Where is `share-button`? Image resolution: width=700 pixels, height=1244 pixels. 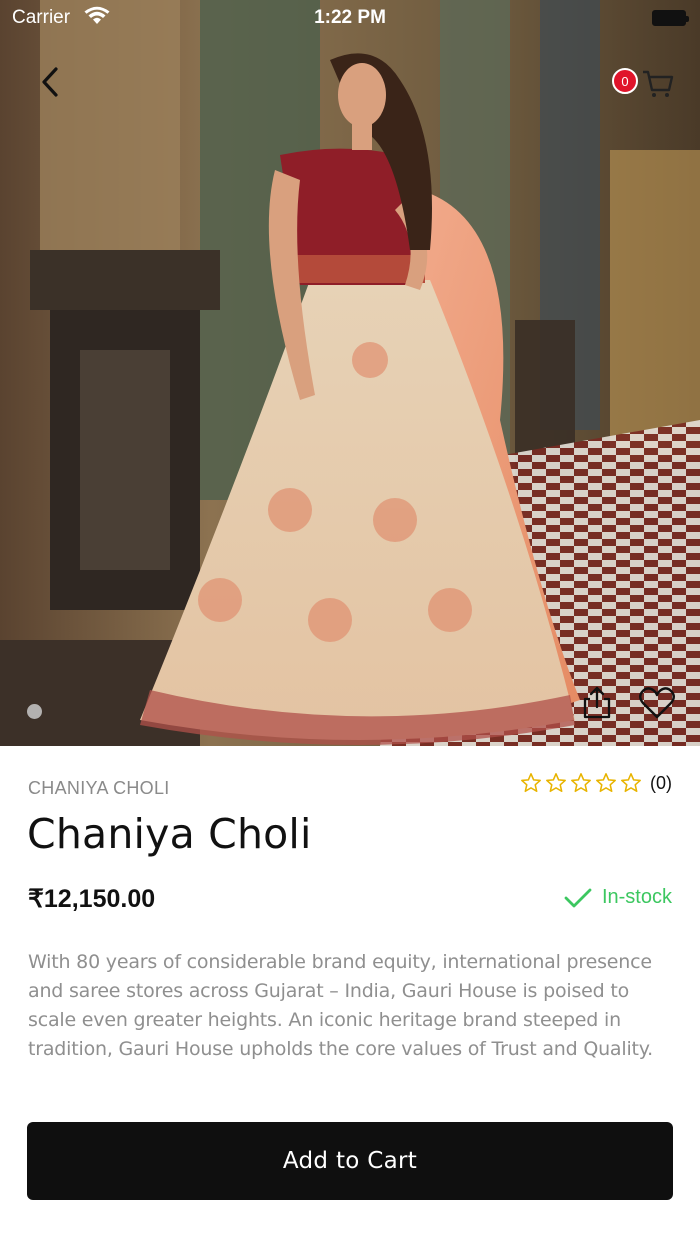 share-button is located at coordinates (597, 702).